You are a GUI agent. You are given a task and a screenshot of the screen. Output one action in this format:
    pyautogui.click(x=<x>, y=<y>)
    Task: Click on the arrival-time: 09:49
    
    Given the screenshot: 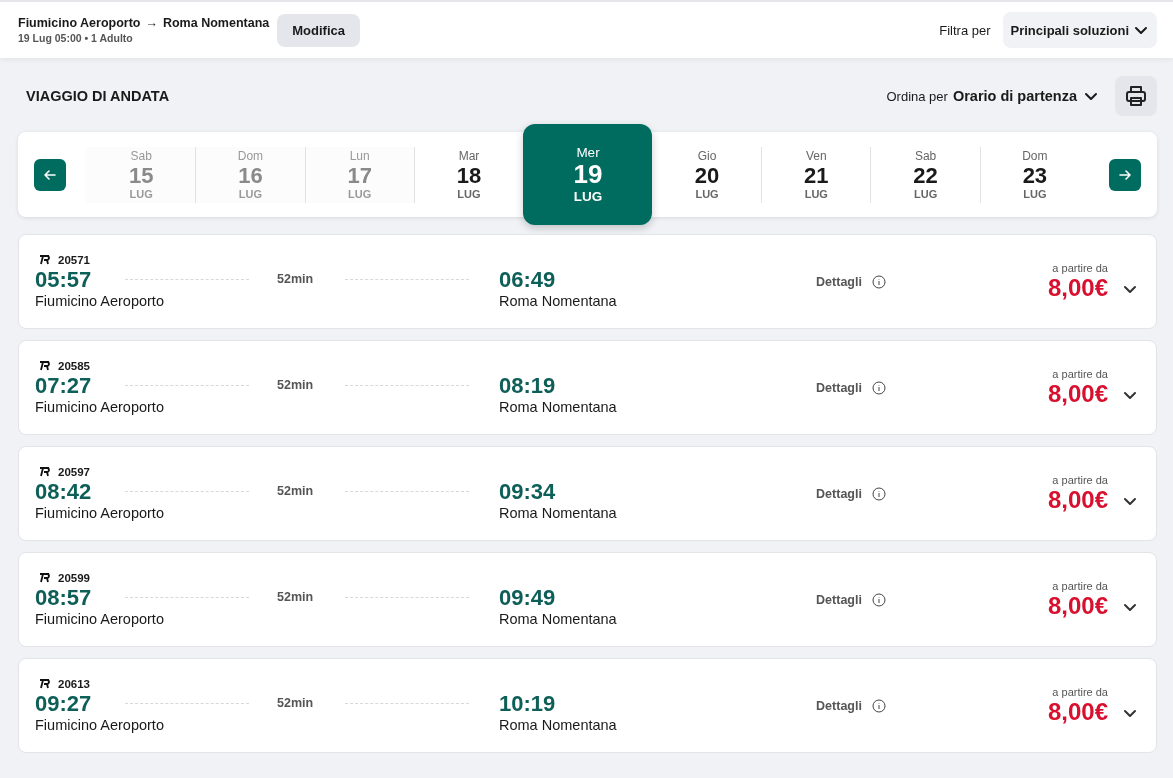 What is the action you would take?
    pyautogui.click(x=527, y=597)
    